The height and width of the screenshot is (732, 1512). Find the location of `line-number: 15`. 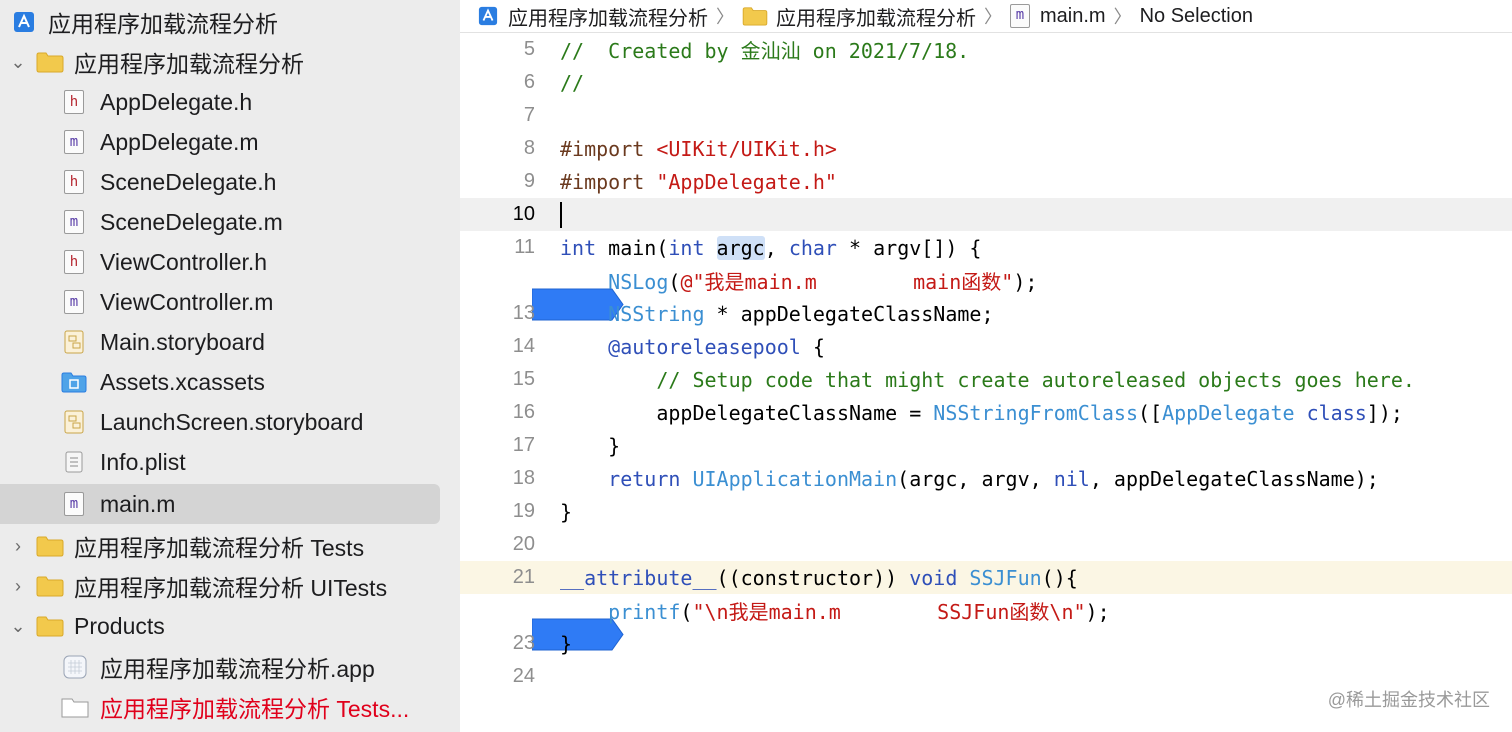

line-number: 15 is located at coordinates (523, 379).